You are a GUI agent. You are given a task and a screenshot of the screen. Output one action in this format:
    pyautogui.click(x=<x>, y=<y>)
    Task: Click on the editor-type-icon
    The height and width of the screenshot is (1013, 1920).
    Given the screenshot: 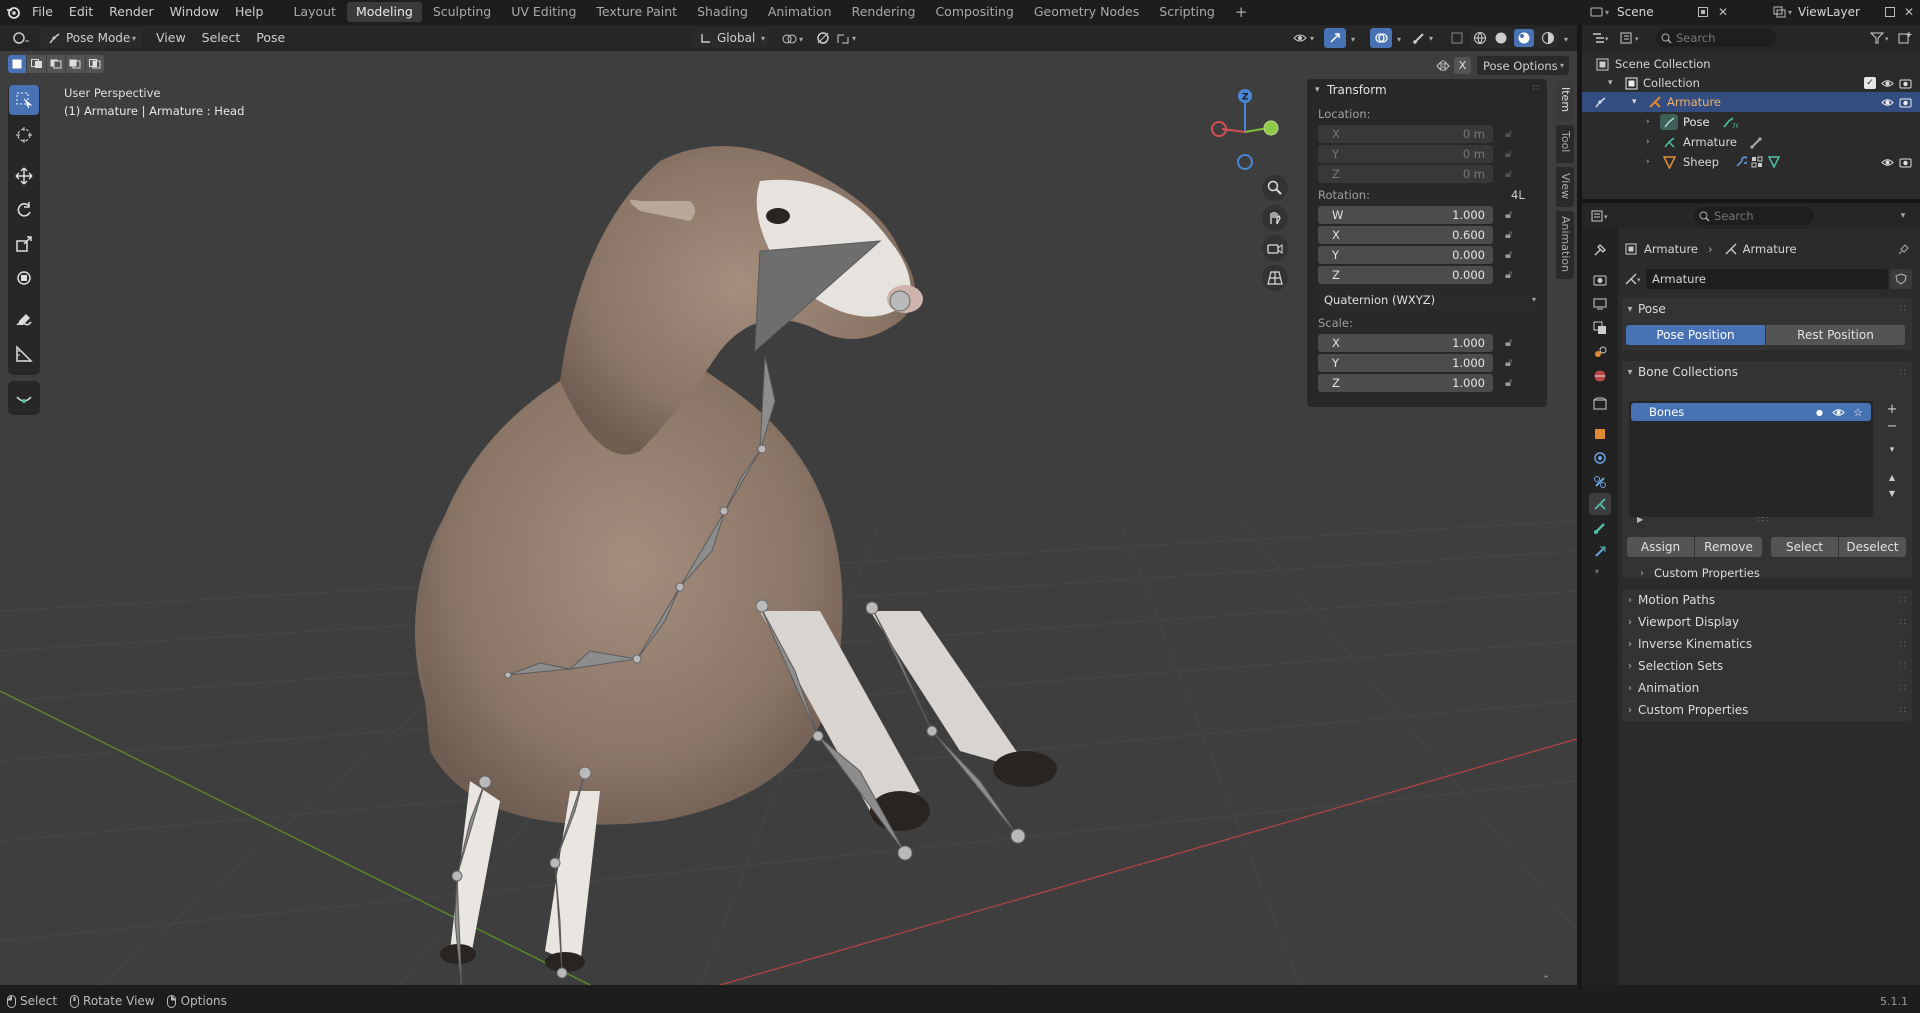 What is the action you would take?
    pyautogui.click(x=21, y=38)
    